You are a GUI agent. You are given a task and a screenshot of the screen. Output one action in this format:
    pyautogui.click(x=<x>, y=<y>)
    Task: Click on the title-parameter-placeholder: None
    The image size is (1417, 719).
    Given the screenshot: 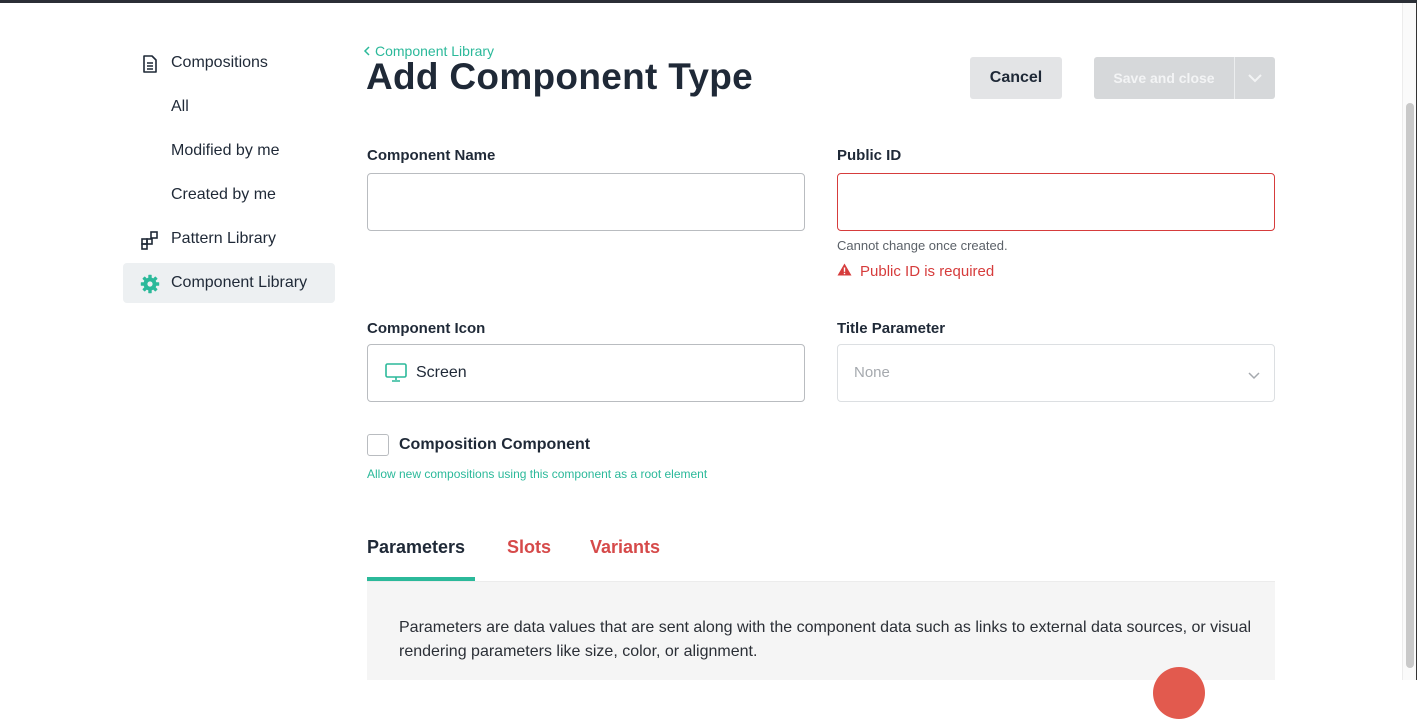 What is the action you would take?
    pyautogui.click(x=872, y=372)
    